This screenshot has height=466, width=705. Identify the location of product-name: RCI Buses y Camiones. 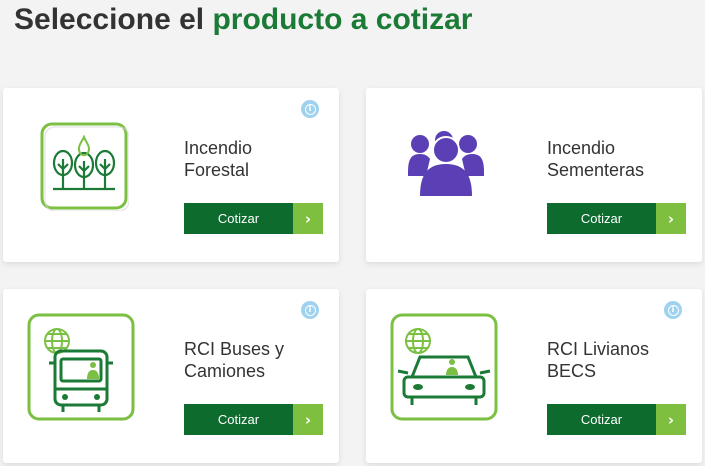
(234, 360).